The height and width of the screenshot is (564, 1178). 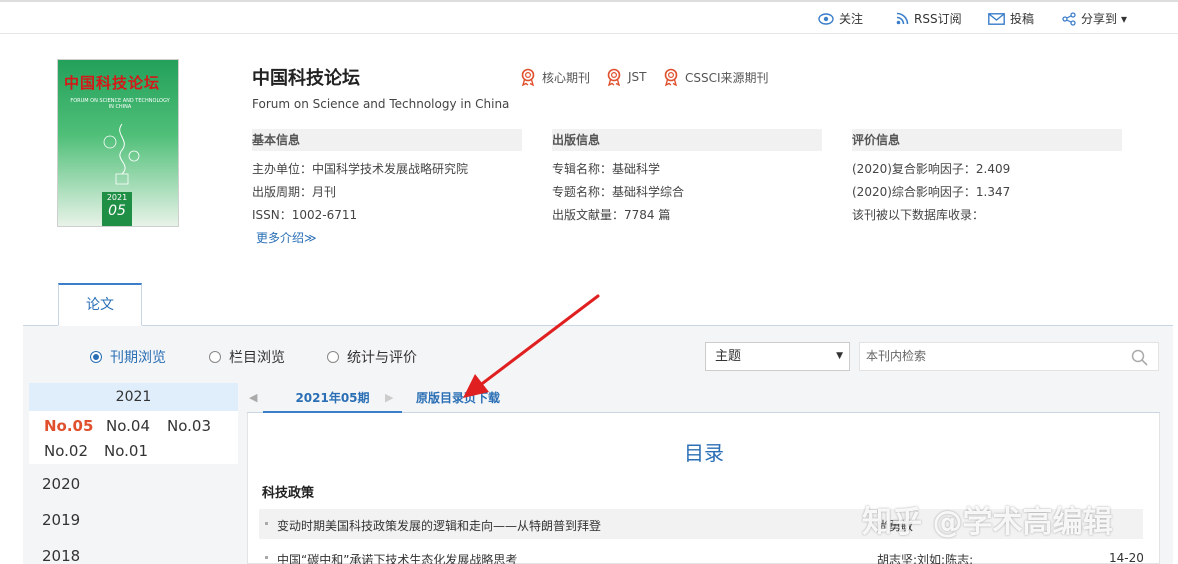 I want to click on rss-link: RSS订阅, so click(x=929, y=18).